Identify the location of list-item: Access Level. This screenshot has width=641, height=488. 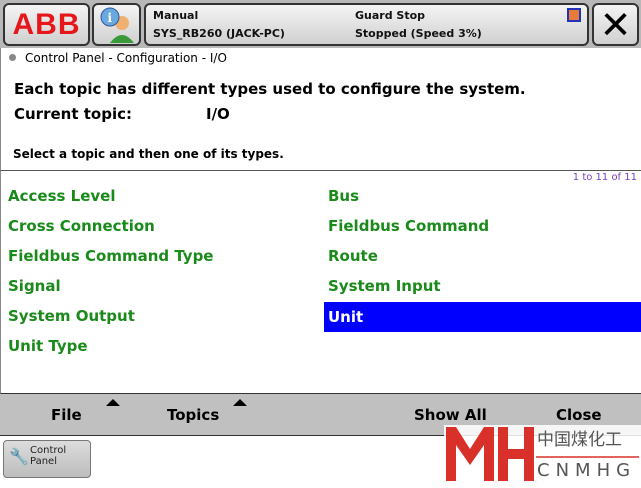
(161, 196).